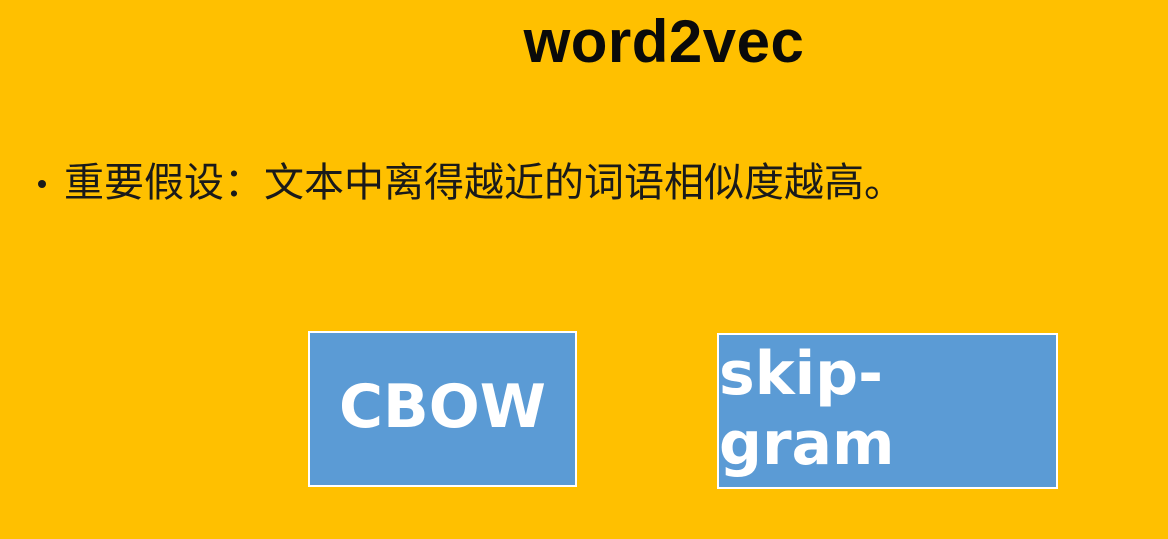 The height and width of the screenshot is (539, 1168). What do you see at coordinates (42, 184) in the screenshot?
I see `bullet-icon` at bounding box center [42, 184].